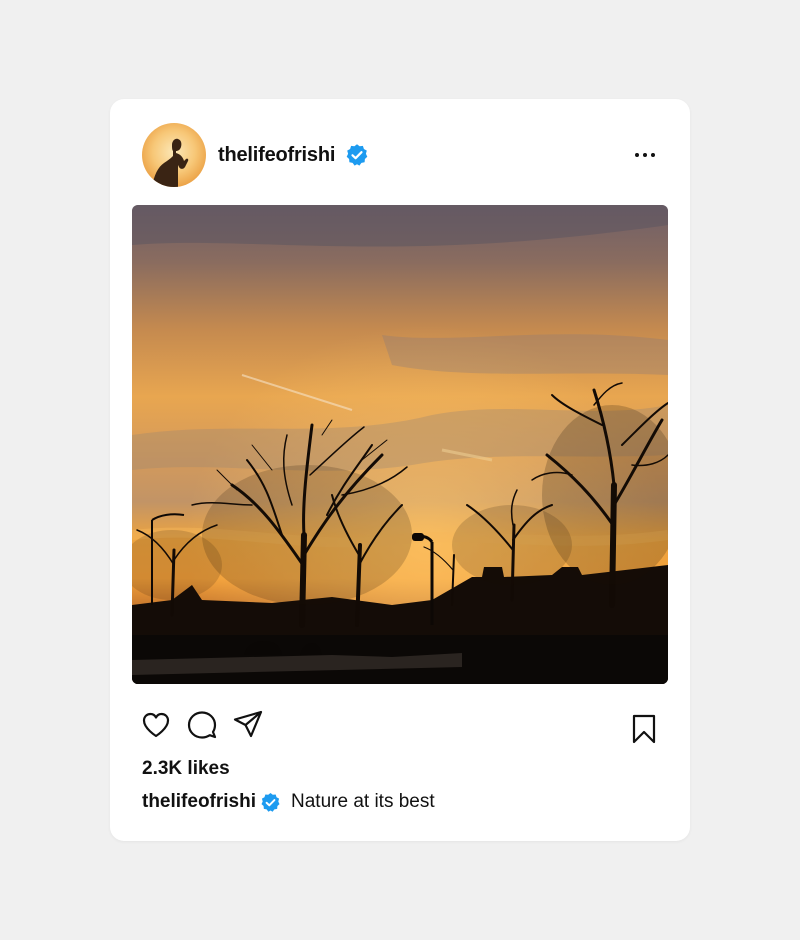 This screenshot has width=800, height=940. Describe the element at coordinates (174, 155) in the screenshot. I see `user-avatar` at that location.